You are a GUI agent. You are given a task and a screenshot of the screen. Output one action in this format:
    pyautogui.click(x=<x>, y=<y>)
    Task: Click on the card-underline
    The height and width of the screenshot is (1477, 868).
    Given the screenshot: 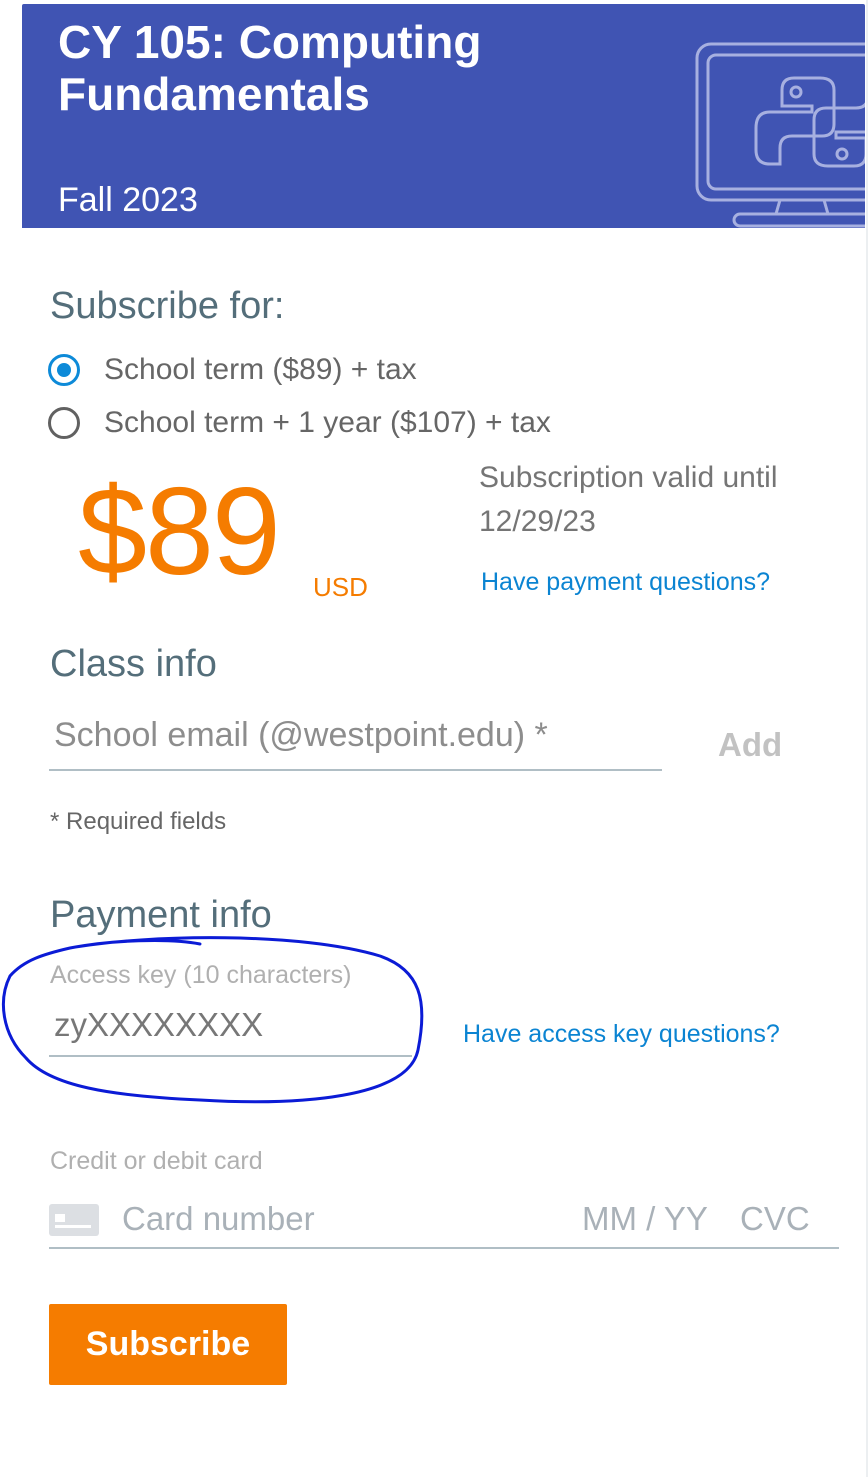 What is the action you would take?
    pyautogui.click(x=444, y=1248)
    